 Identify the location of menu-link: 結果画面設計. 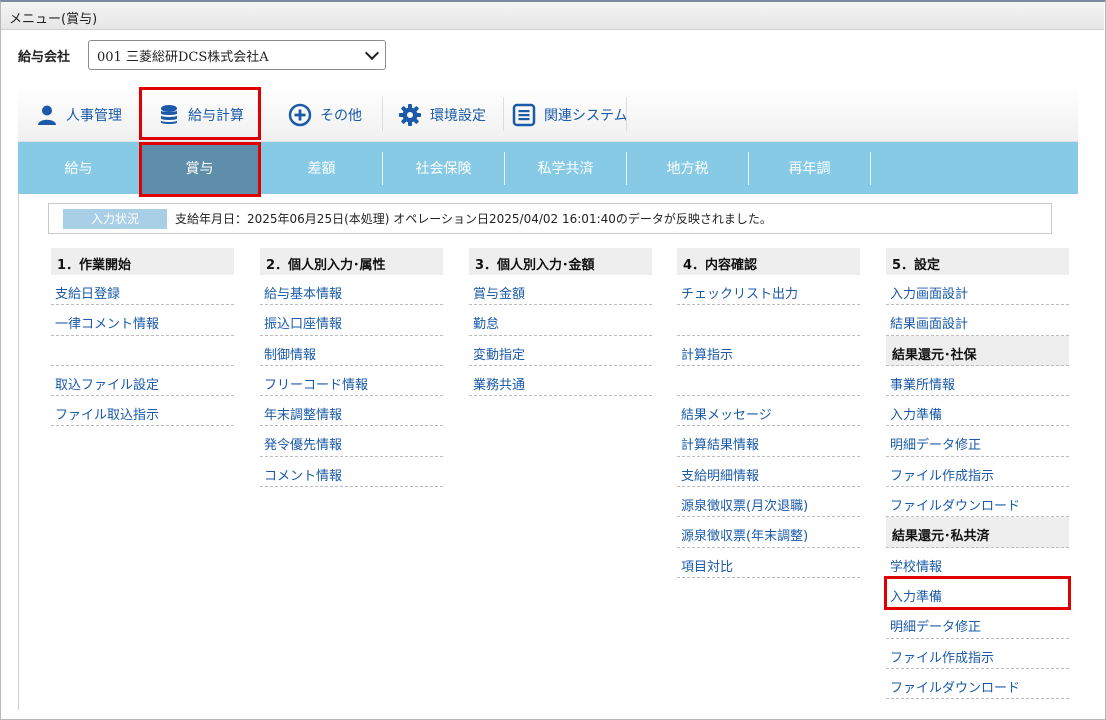
(977, 320).